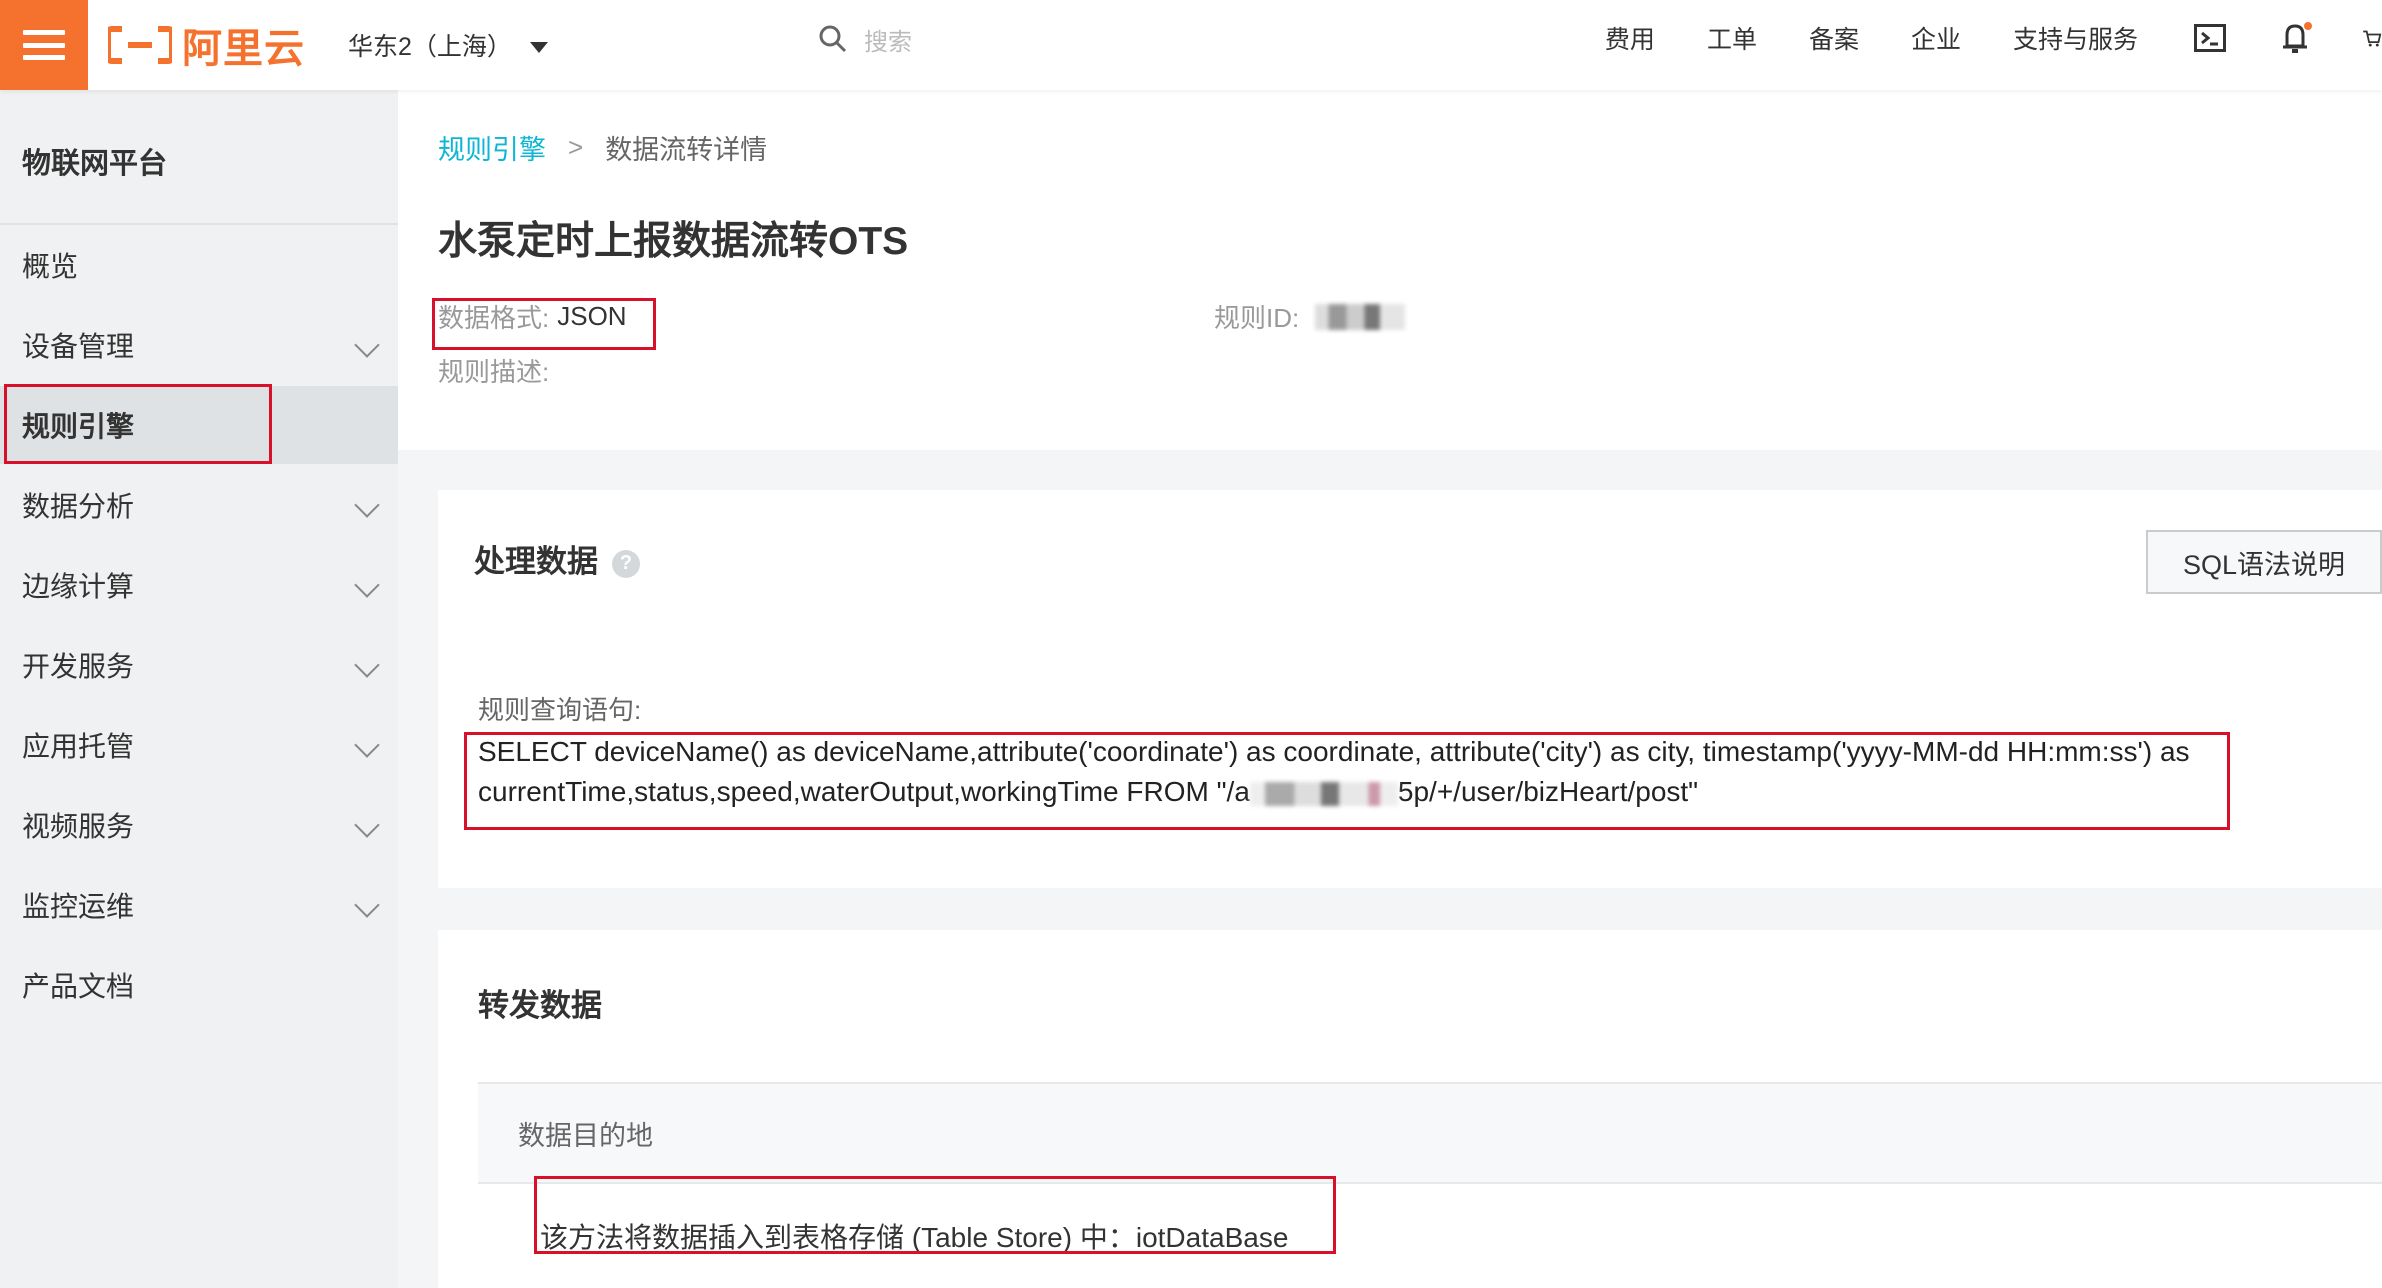  Describe the element at coordinates (536, 561) in the screenshot. I see `process-data-title-text: 处理数据` at that location.